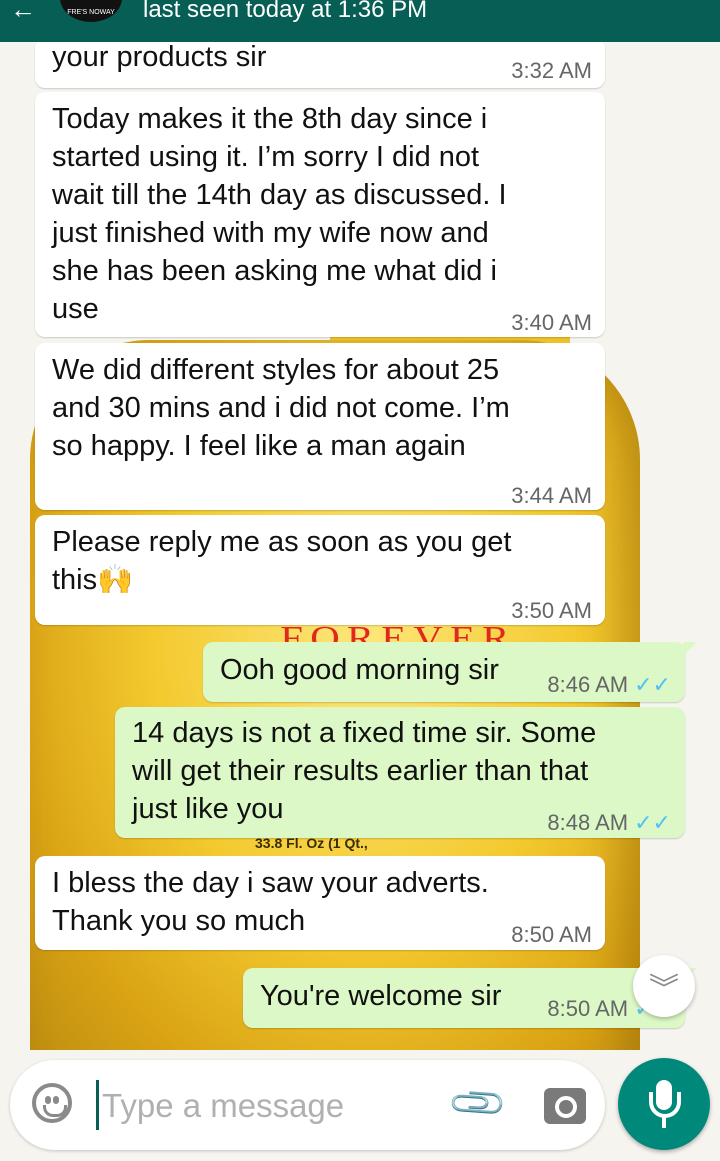 The image size is (720, 1161). Describe the element at coordinates (664, 1122) in the screenshot. I see `mic-icon-stem` at that location.